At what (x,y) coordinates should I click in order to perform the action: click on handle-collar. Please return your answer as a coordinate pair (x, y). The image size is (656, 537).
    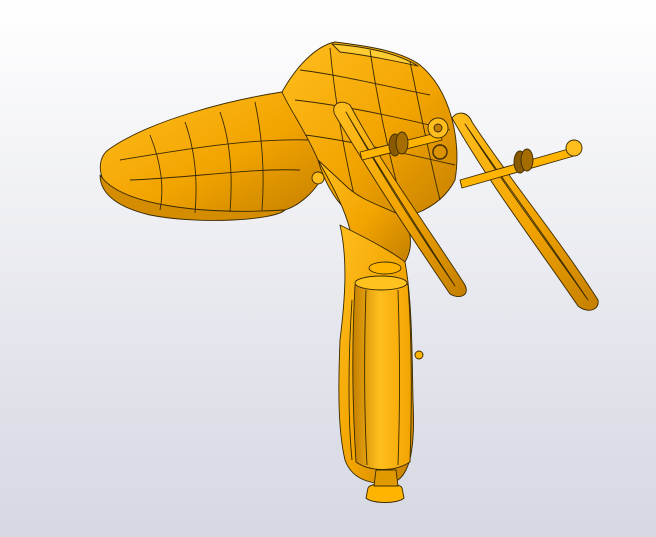
    Looking at the image, I should click on (385, 268).